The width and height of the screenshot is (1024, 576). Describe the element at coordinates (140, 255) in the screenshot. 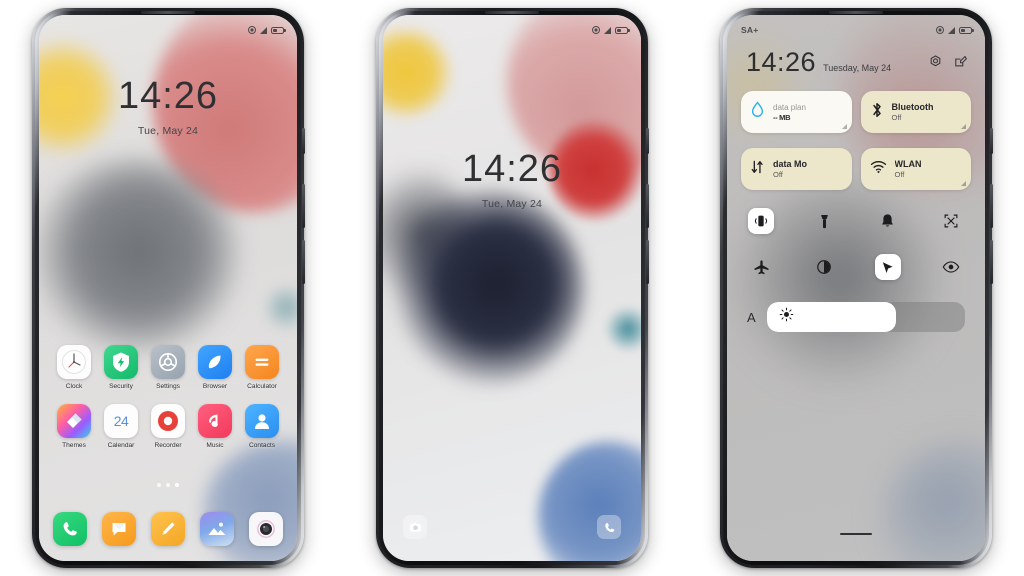

I see `wallpaper-blob-dark` at that location.